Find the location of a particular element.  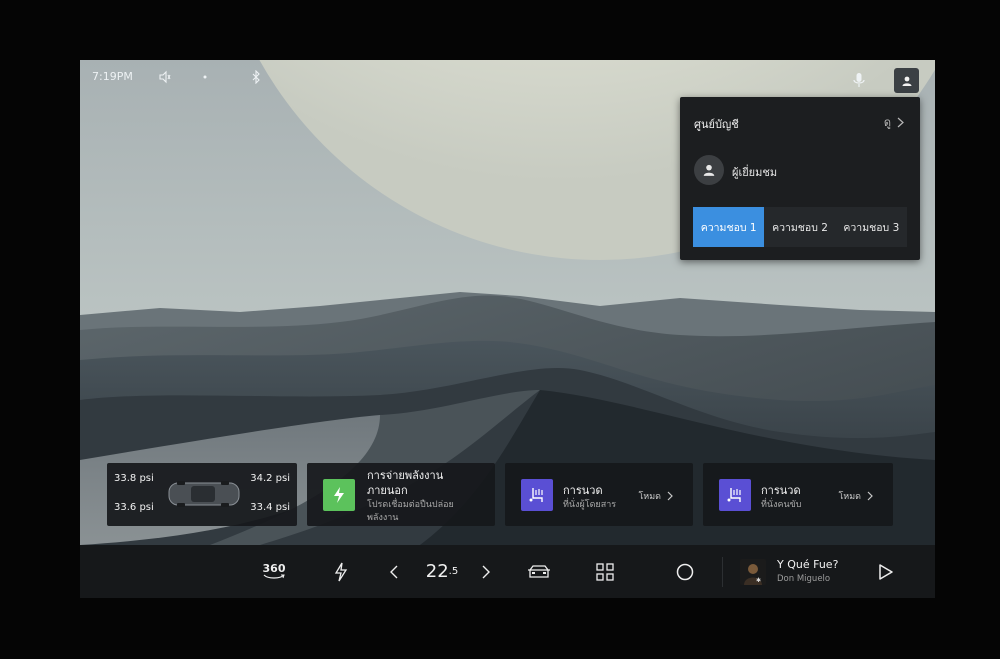

preference-3-button: ความชอบ 3 is located at coordinates (871, 227).